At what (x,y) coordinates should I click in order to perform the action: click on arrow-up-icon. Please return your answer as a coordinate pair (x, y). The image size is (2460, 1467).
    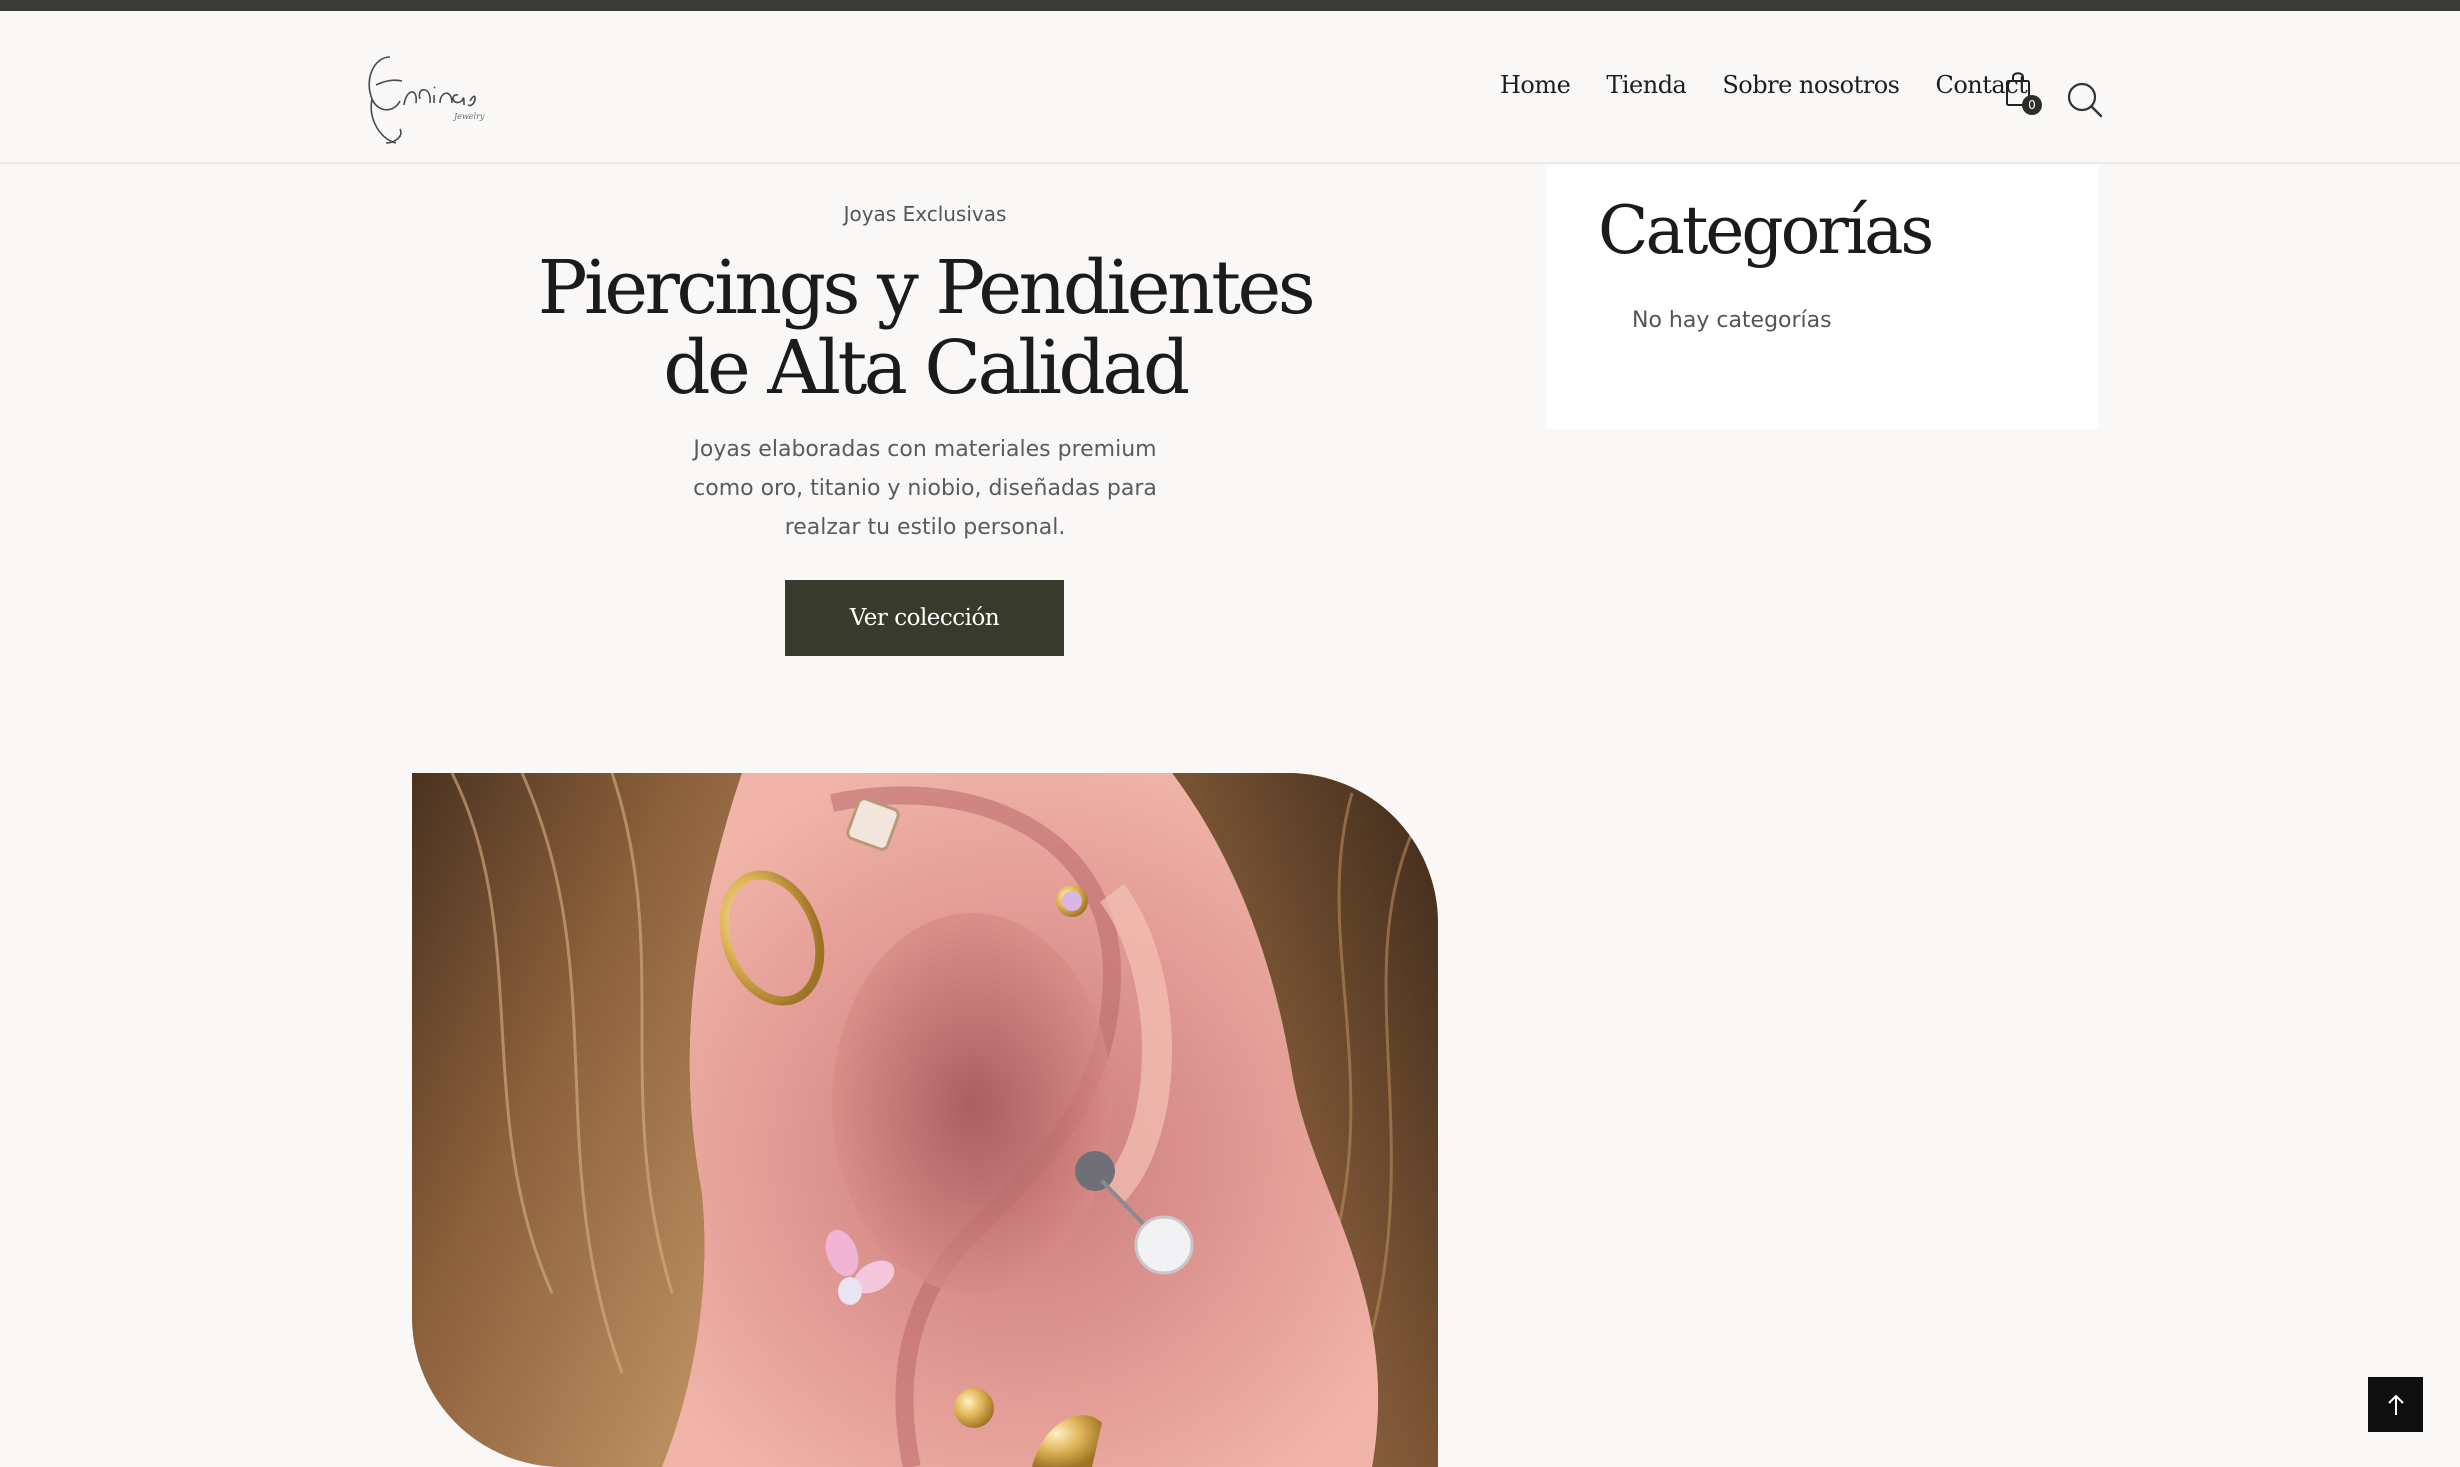
    Looking at the image, I should click on (2395, 1404).